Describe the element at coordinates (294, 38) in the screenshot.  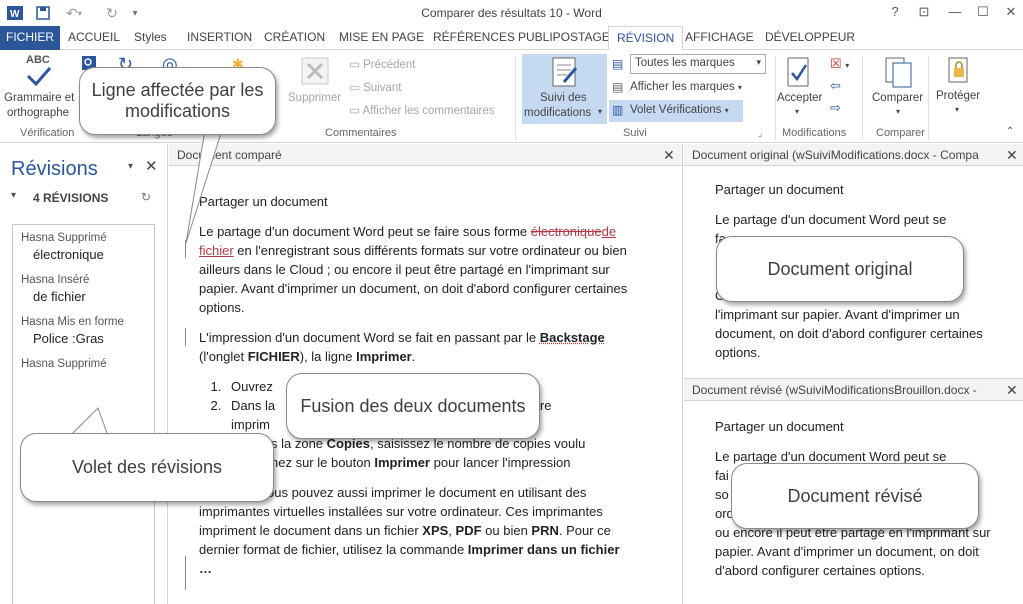
I see `tab-creation: CRÉATION` at that location.